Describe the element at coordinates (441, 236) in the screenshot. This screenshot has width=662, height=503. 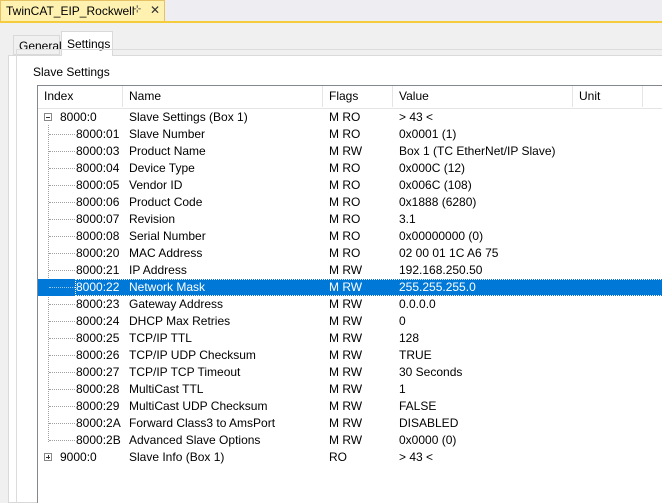
I see `cell-value: 0x00000000 (0)` at that location.